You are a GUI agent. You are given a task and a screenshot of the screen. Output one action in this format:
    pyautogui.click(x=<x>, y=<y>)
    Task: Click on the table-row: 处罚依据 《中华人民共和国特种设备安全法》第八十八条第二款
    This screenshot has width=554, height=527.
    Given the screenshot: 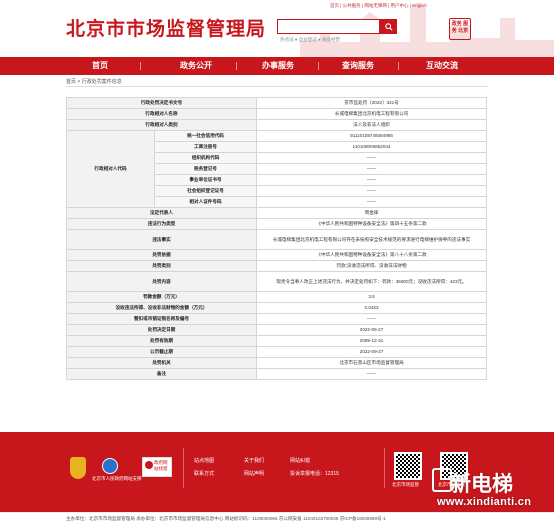 What is the action you would take?
    pyautogui.click(x=276, y=255)
    